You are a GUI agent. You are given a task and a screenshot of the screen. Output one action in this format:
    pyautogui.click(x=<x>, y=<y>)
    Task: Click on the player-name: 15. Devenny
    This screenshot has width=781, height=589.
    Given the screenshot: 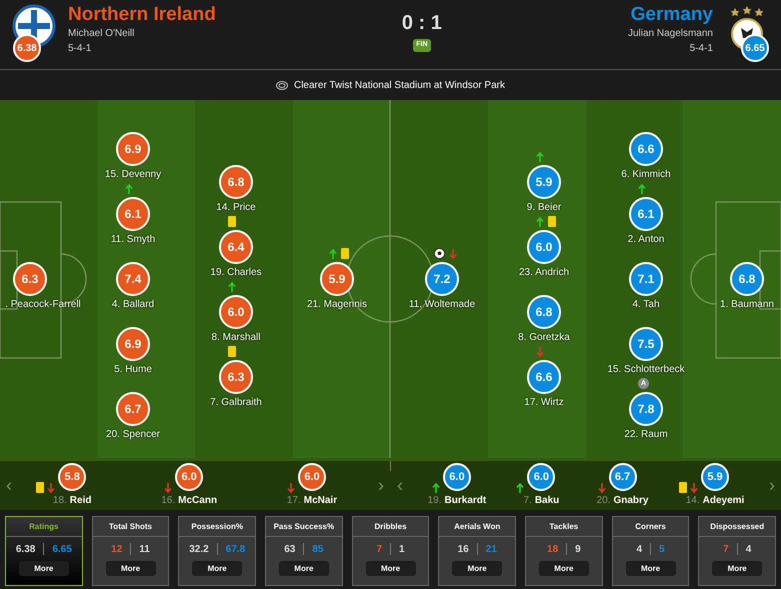 What is the action you would take?
    pyautogui.click(x=133, y=175)
    